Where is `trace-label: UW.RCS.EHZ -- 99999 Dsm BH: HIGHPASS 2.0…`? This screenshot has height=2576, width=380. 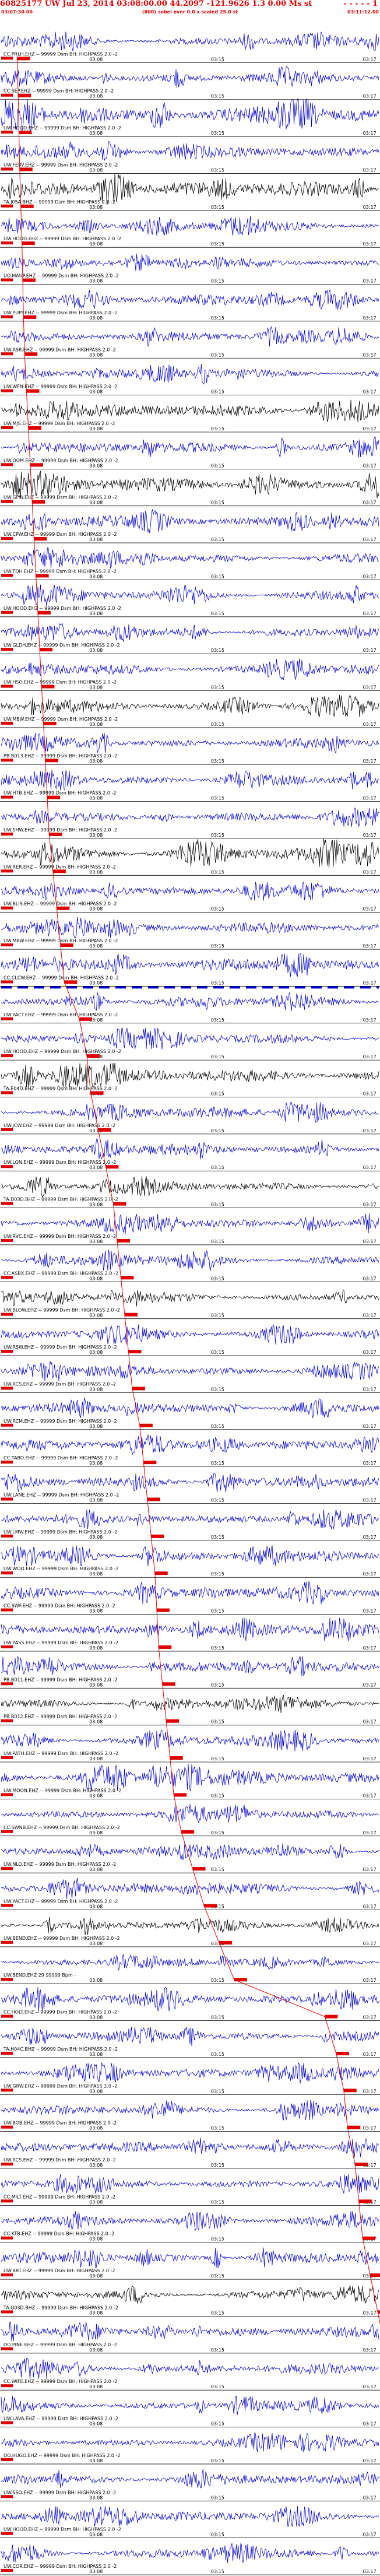 trace-label: UW.RCS.EHZ -- 99999 Dsm BH: HIGHPASS 2.0… is located at coordinates (59, 2160).